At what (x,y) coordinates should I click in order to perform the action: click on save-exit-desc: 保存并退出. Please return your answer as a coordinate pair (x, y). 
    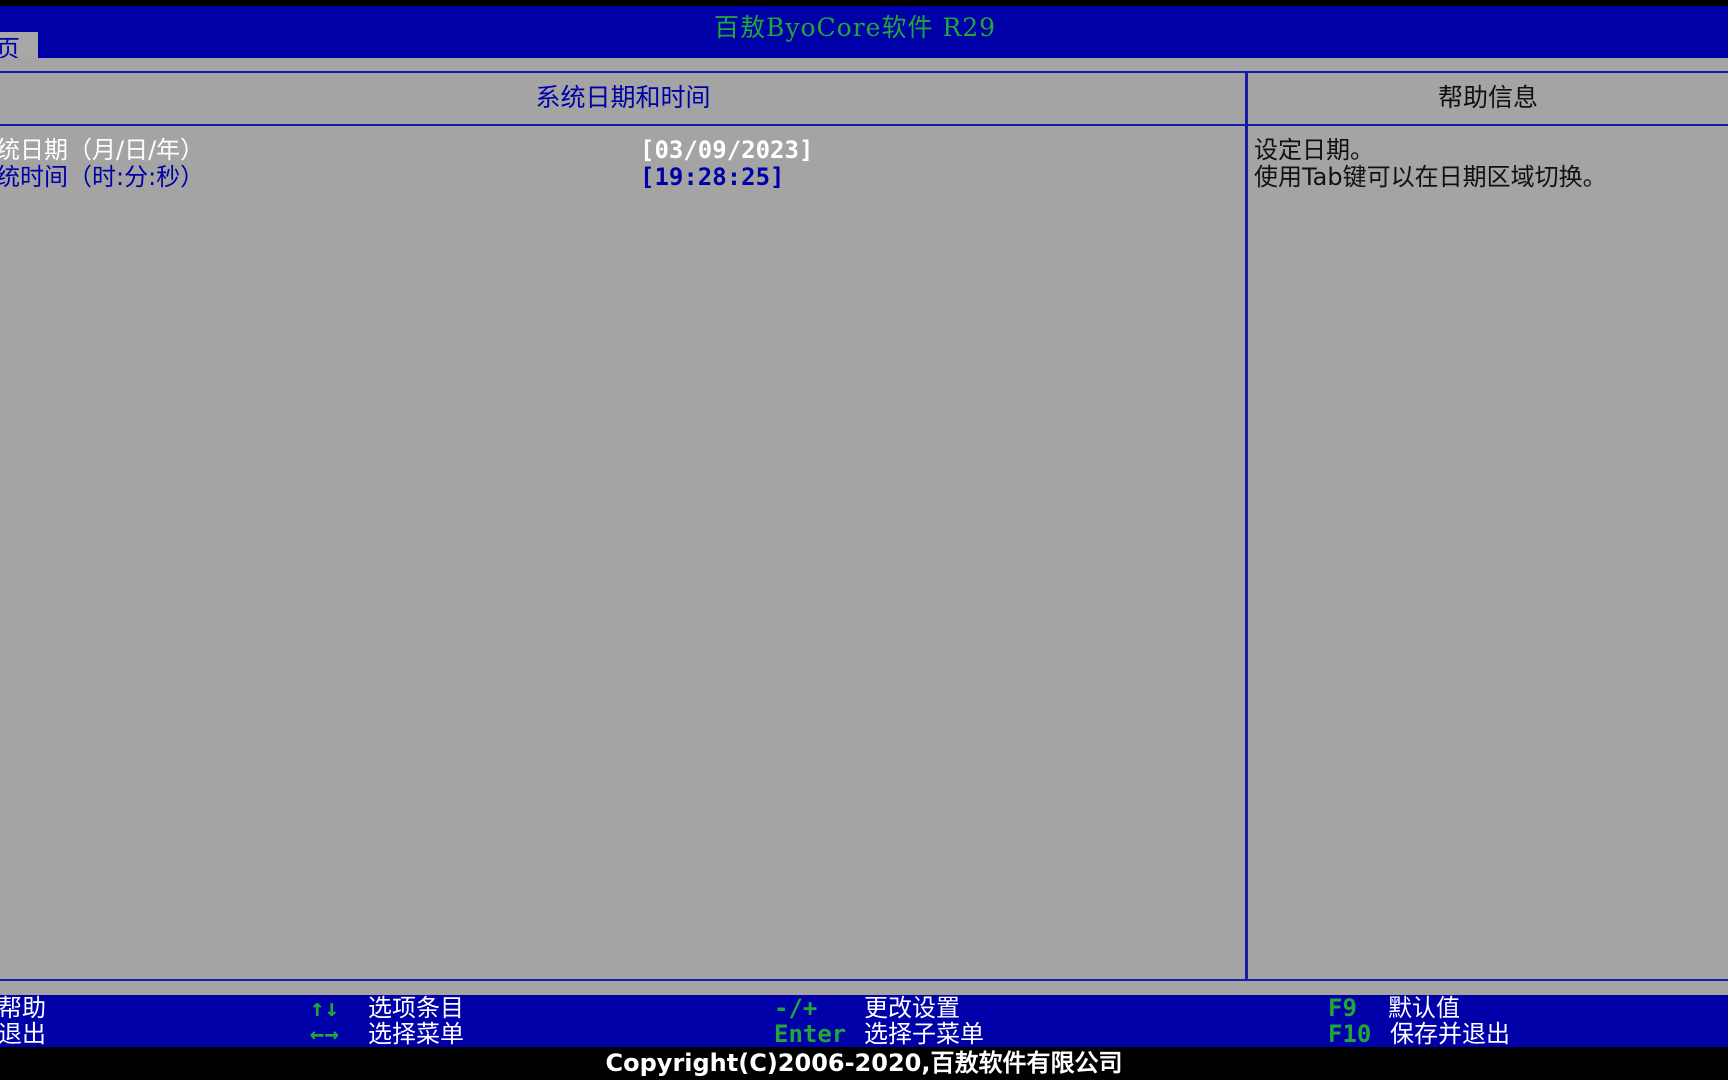
    Looking at the image, I should click on (1450, 1034).